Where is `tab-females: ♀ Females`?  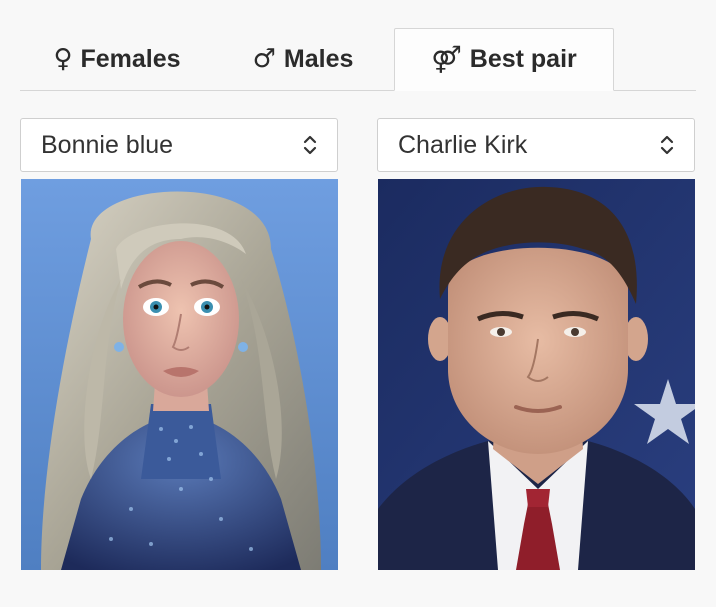
tab-females: ♀ Females is located at coordinates (117, 59).